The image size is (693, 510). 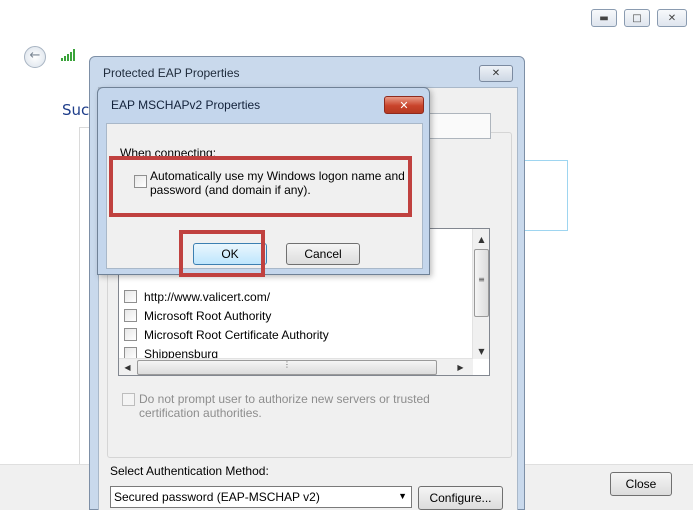 What do you see at coordinates (641, 484) in the screenshot?
I see `close-button: Close` at bounding box center [641, 484].